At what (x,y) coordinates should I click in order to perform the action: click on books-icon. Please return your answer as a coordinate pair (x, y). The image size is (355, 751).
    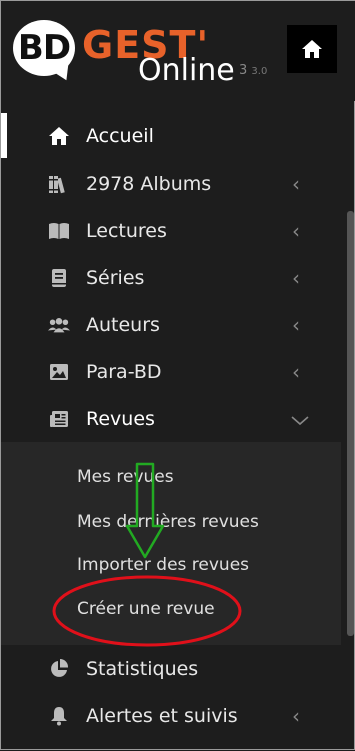
    Looking at the image, I should click on (59, 184).